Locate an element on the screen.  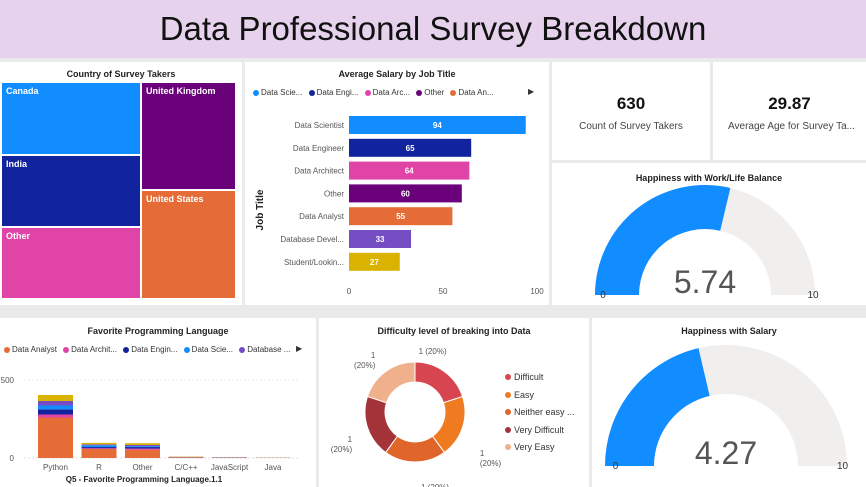
gauge-salary: 4.27 0 10 is located at coordinates (727, 408).